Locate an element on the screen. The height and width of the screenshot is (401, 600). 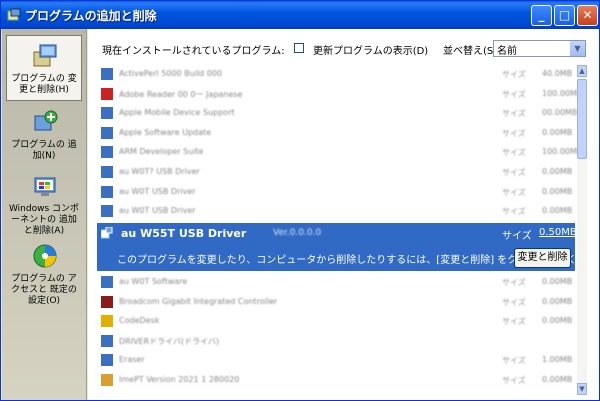
show-updates-label: 更新プログラムの表示(D) is located at coordinates (370, 49).